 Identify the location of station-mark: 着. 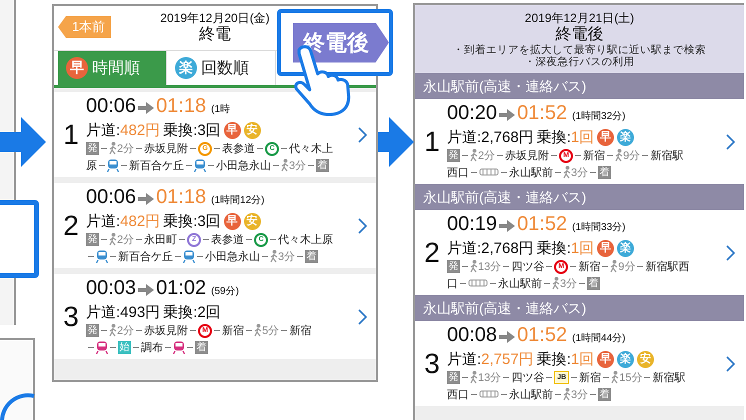
(201, 347).